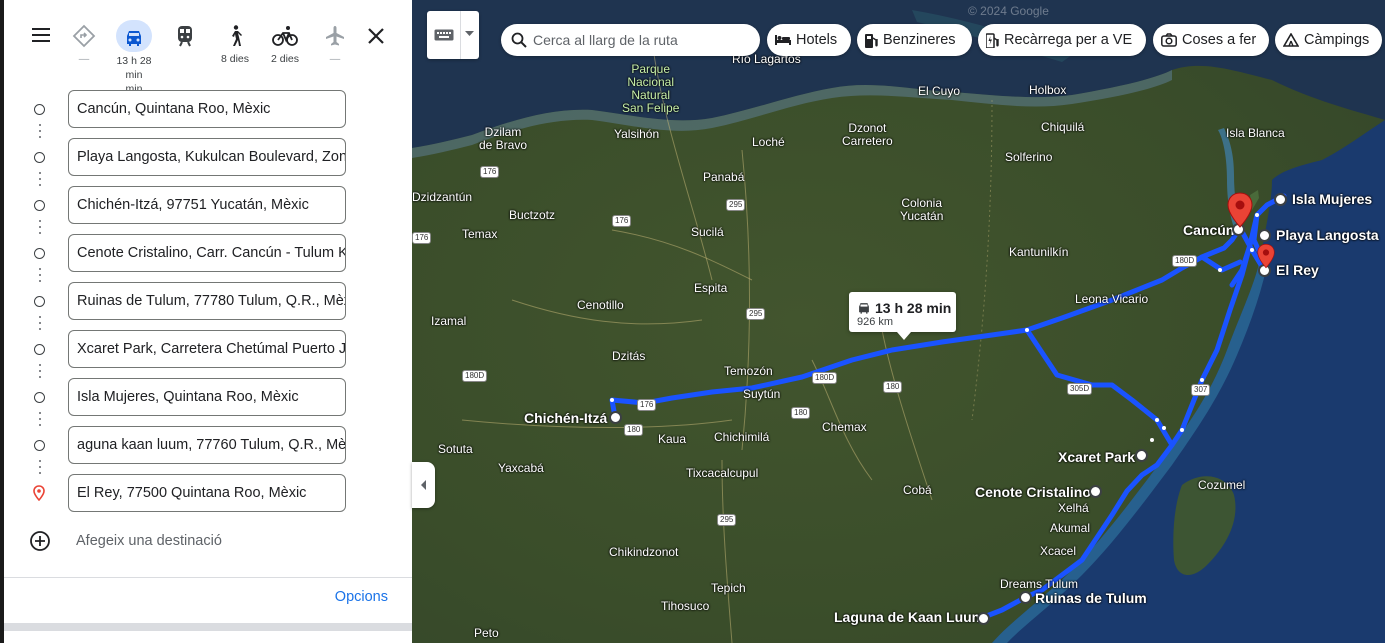 The width and height of the screenshot is (1385, 643). What do you see at coordinates (335, 59) in the screenshot?
I see `mode-flight-label: —` at bounding box center [335, 59].